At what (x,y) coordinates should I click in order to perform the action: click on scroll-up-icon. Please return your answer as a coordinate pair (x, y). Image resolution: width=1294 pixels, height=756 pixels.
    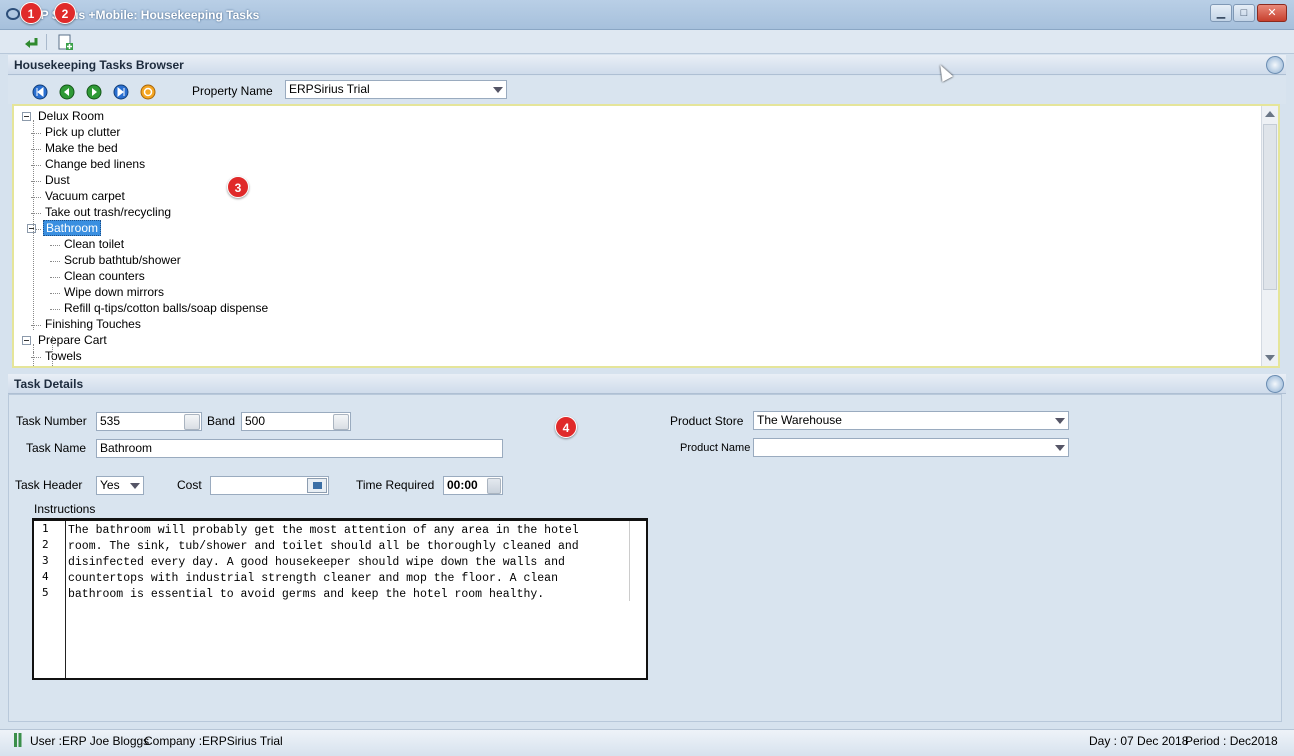
    Looking at the image, I should click on (1270, 114).